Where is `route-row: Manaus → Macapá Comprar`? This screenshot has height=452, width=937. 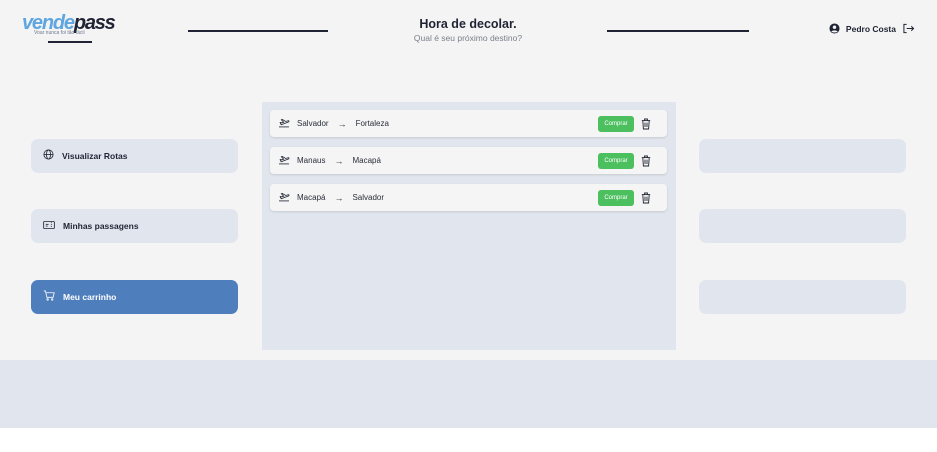 route-row: Manaus → Macapá Comprar is located at coordinates (468, 160).